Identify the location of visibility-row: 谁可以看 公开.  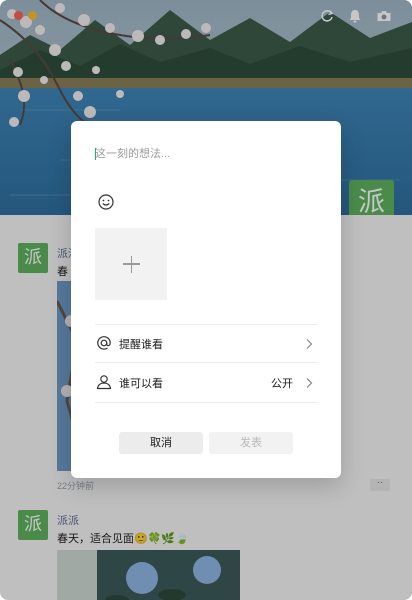
(206, 382).